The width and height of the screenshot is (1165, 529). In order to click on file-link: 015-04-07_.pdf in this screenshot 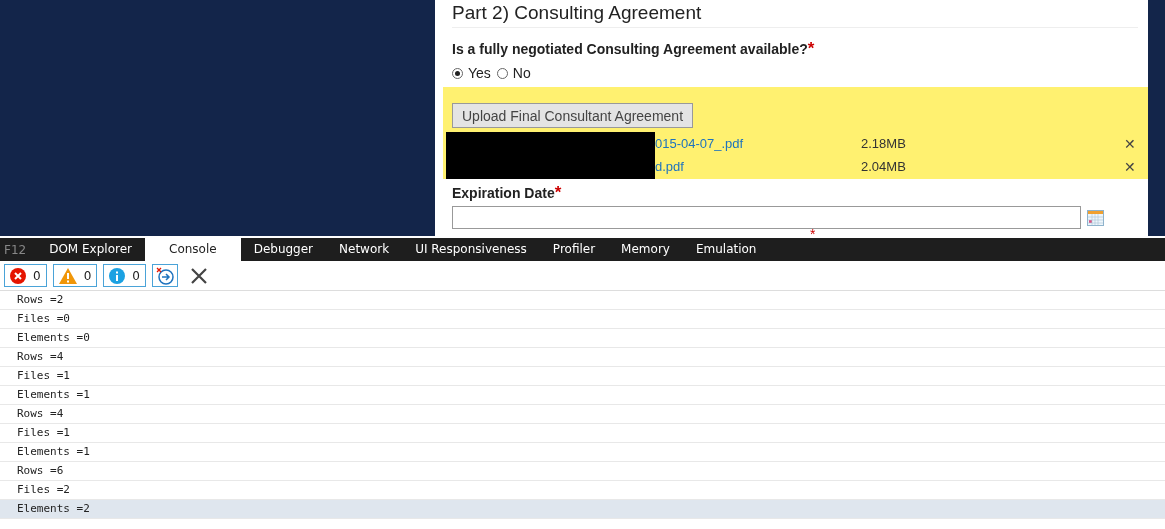, I will do `click(758, 143)`.